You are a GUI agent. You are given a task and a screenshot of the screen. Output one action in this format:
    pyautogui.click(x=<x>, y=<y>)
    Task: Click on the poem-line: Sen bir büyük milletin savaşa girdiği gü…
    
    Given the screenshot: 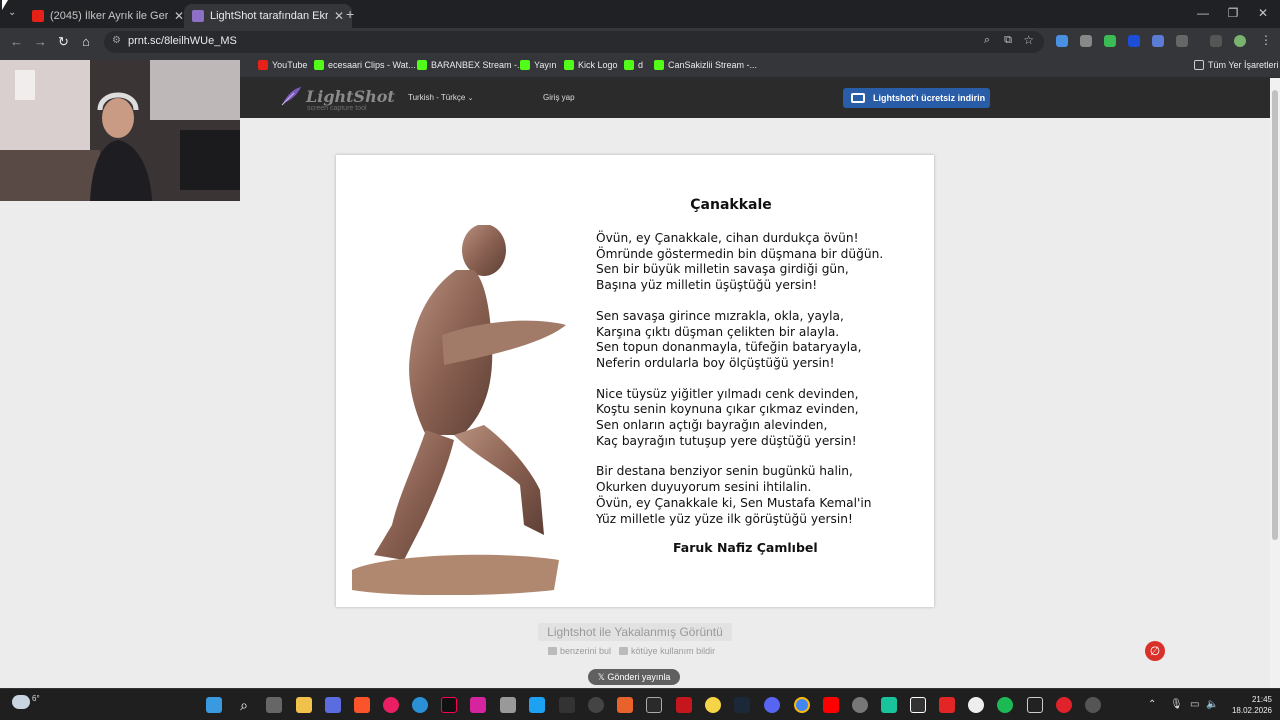 What is the action you would take?
    pyautogui.click(x=722, y=269)
    